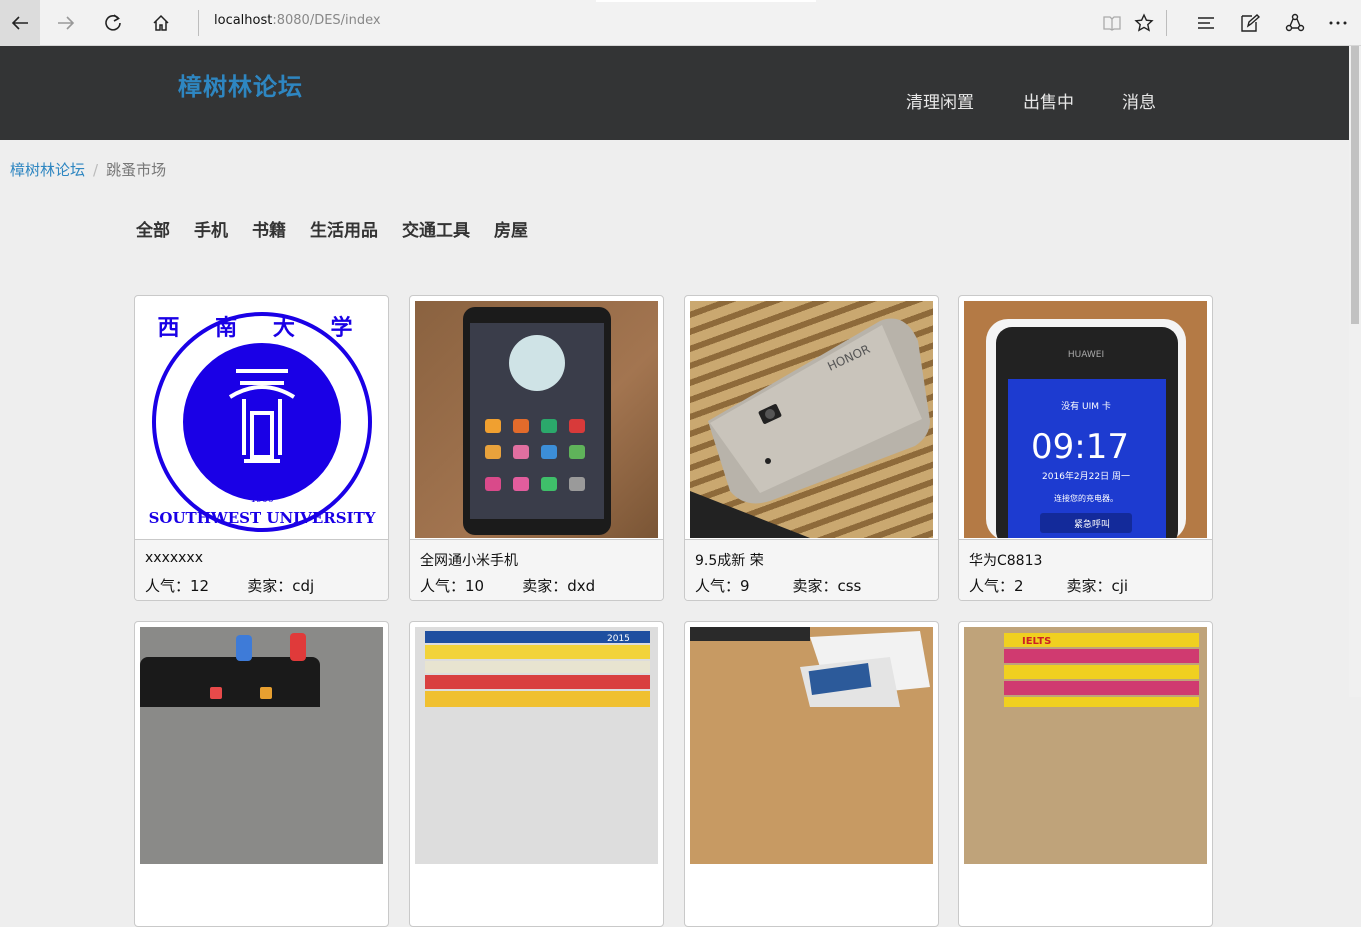 The width and height of the screenshot is (1361, 927). I want to click on phone-date-text: 2016年2月22日 周一, so click(1086, 476).